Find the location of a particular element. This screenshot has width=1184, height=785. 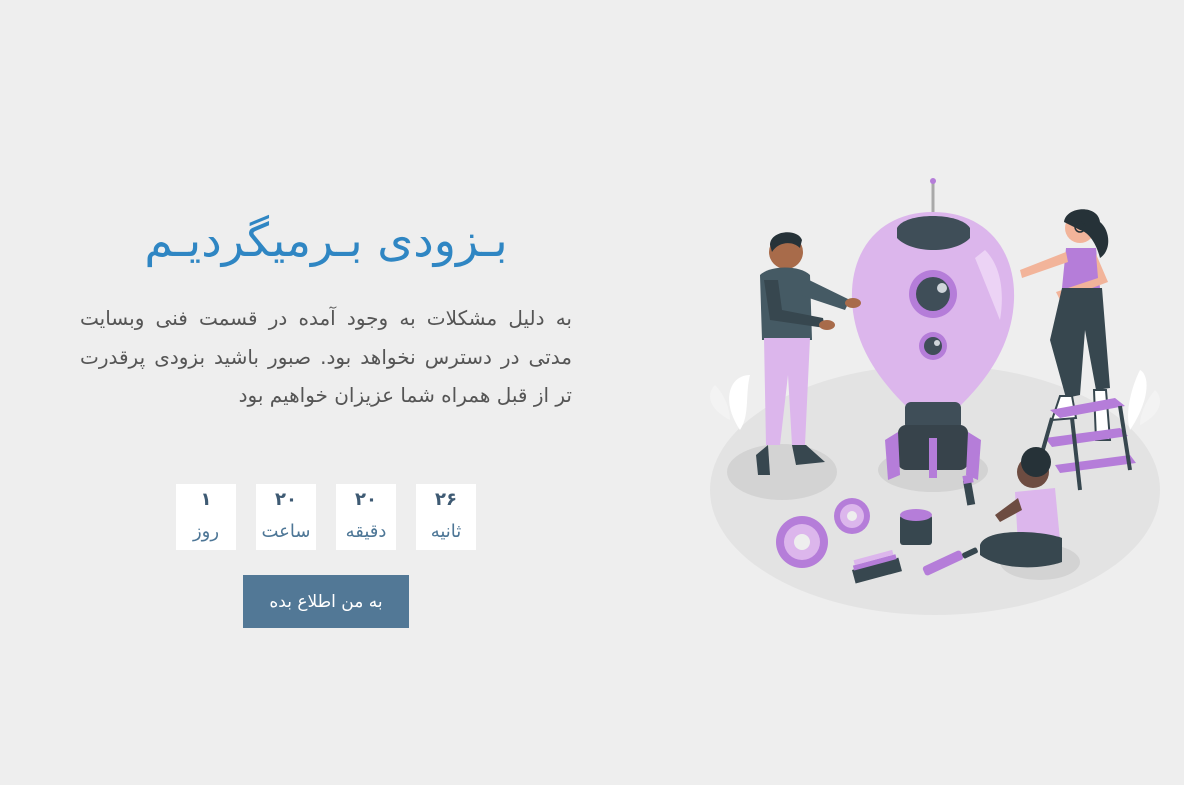

countdown-days-value: ۱ is located at coordinates (206, 499).